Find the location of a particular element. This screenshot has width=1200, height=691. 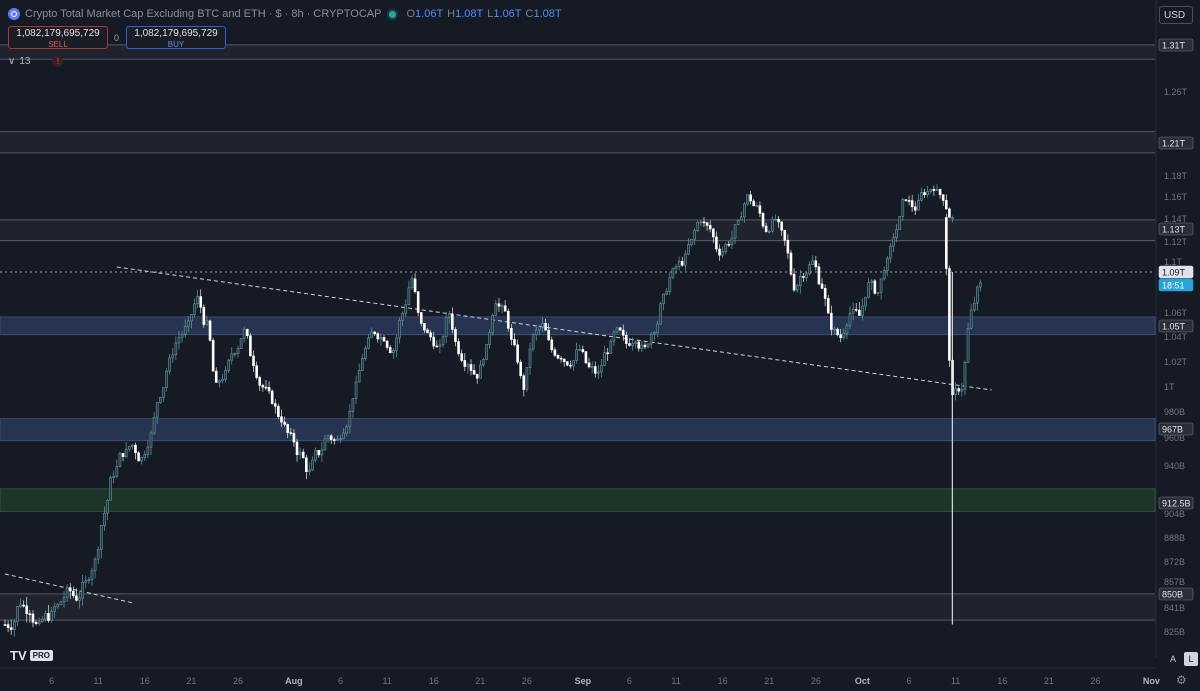

error-alert-icon: ! is located at coordinates (58, 61).